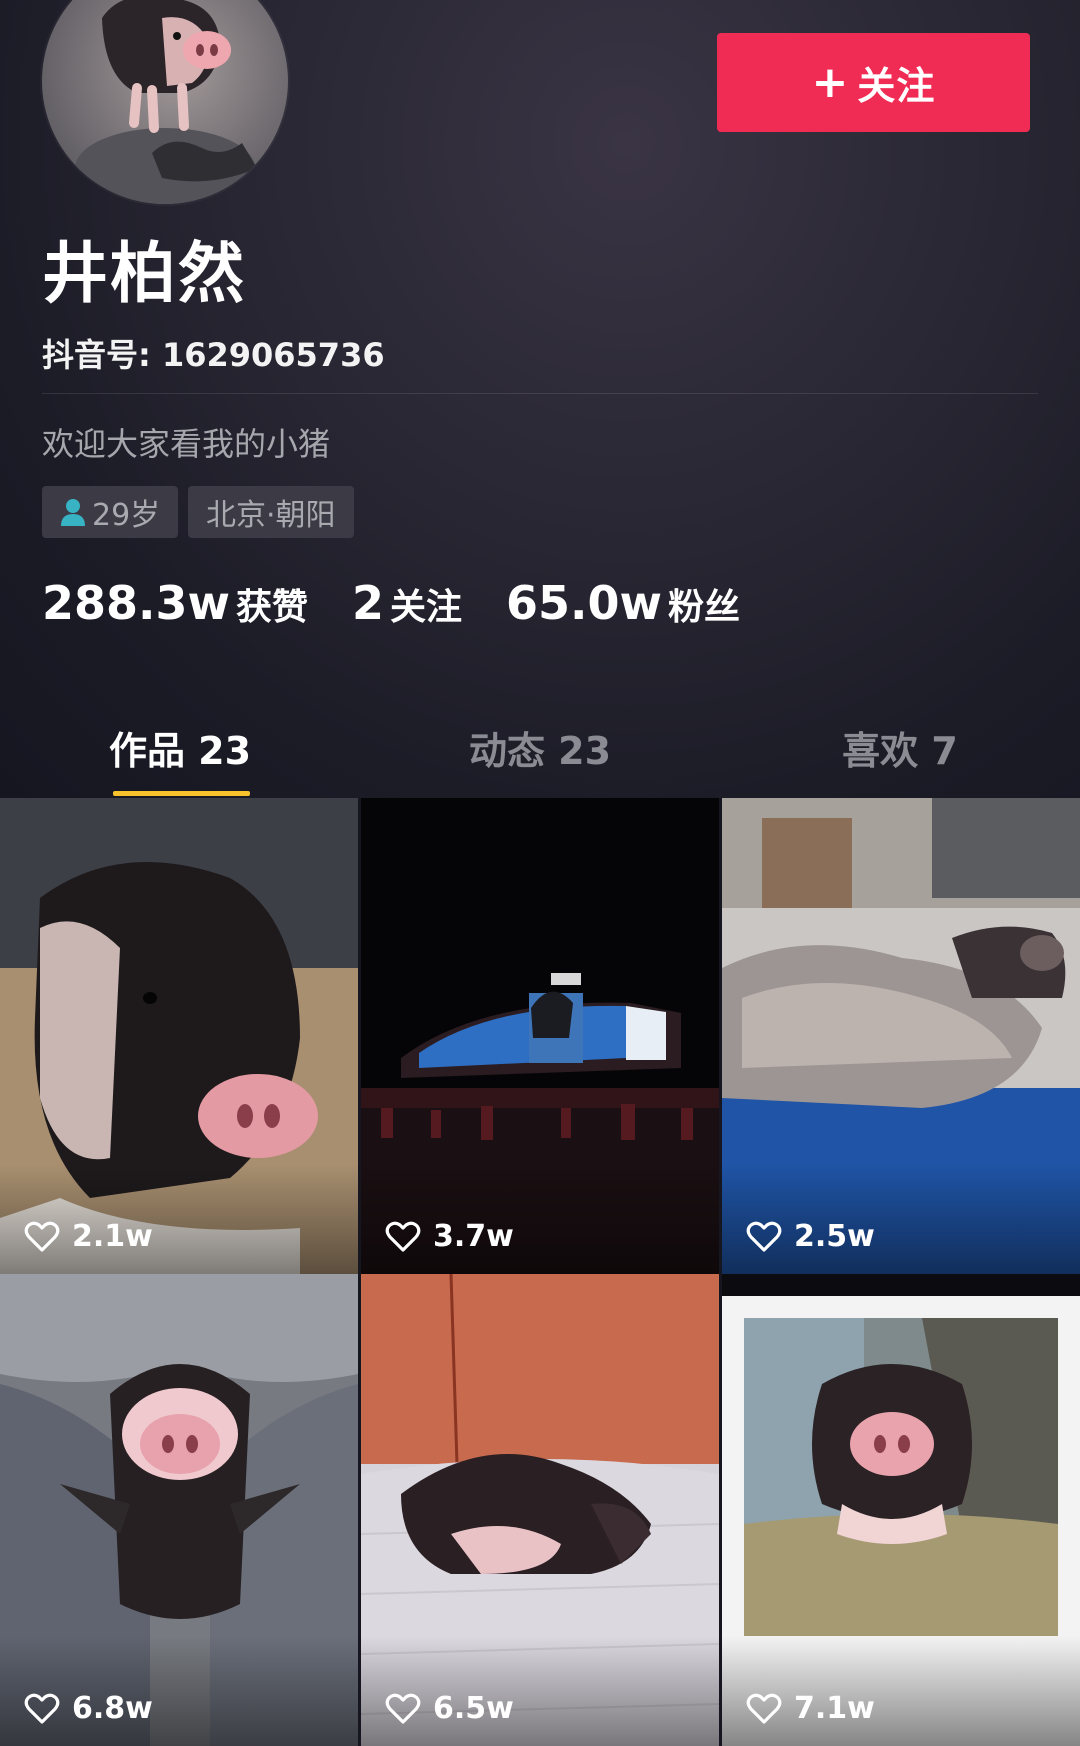 Image resolution: width=1080 pixels, height=1746 pixels. I want to click on douyin-id: 抖音号: 1629065736, so click(213, 353).